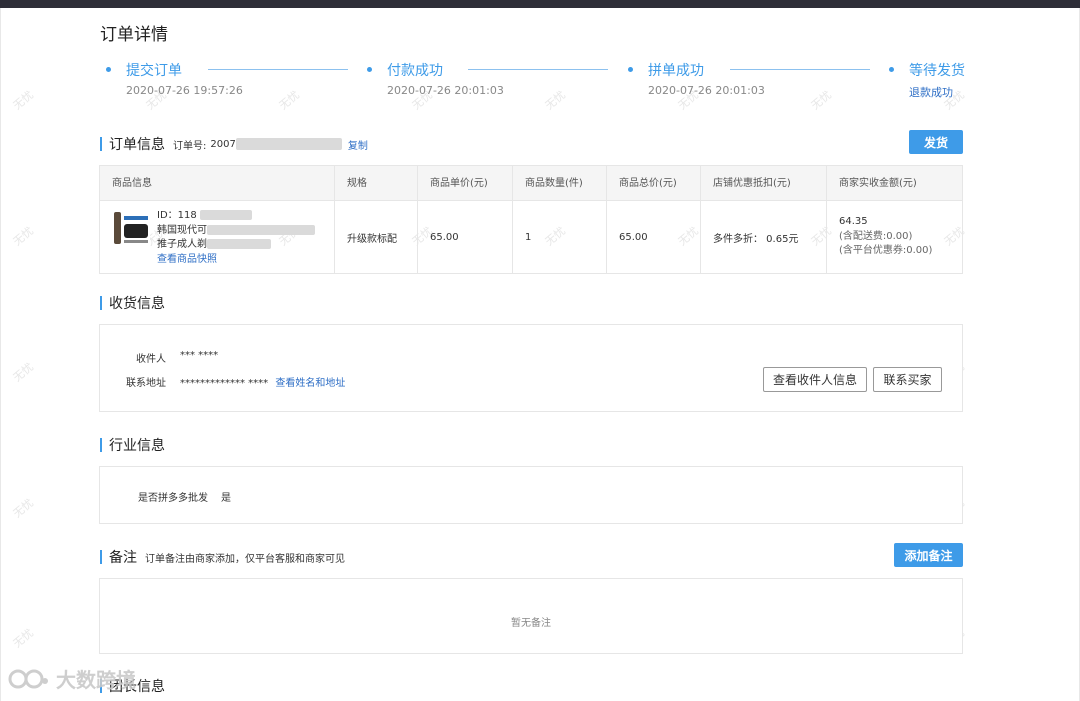 The image size is (1080, 701). What do you see at coordinates (225, 215) in the screenshot?
I see `product-id-redacted` at bounding box center [225, 215].